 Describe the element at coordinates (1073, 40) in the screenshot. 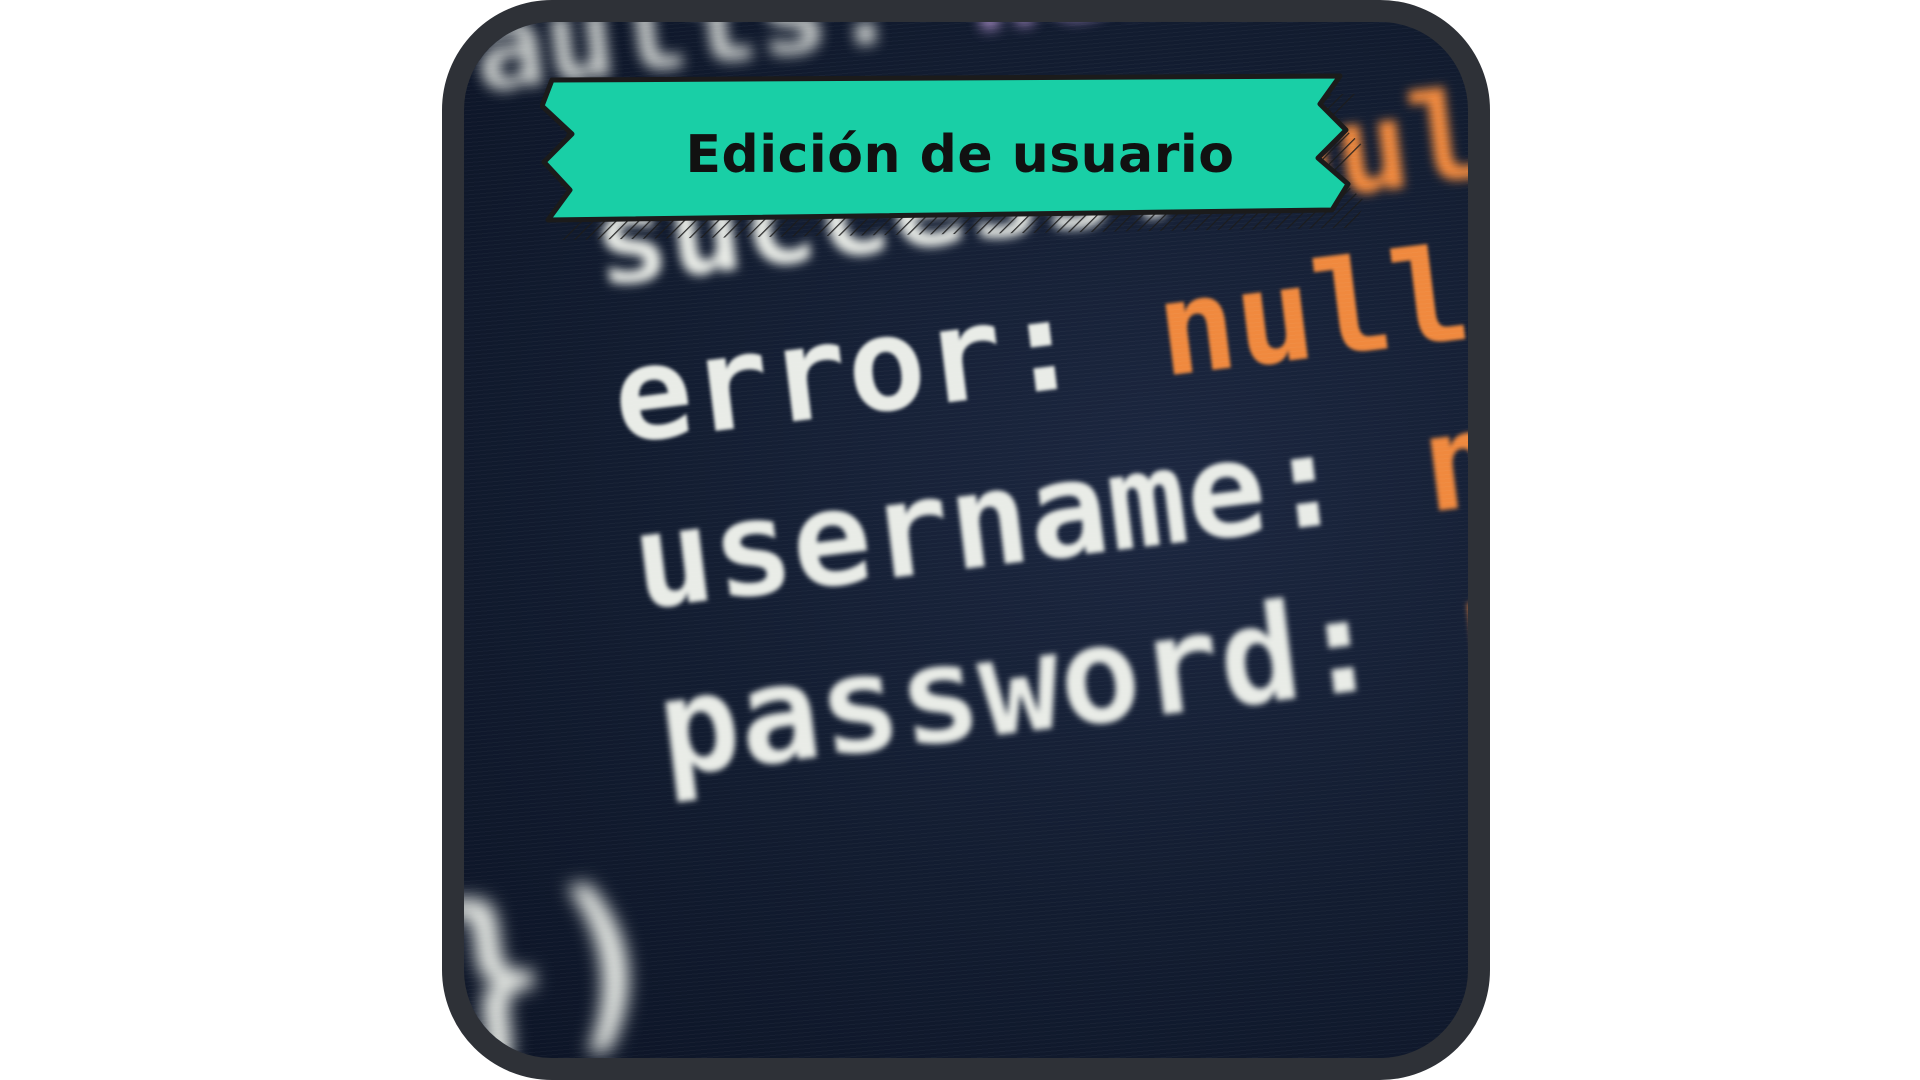

I see `code-value: new` at that location.